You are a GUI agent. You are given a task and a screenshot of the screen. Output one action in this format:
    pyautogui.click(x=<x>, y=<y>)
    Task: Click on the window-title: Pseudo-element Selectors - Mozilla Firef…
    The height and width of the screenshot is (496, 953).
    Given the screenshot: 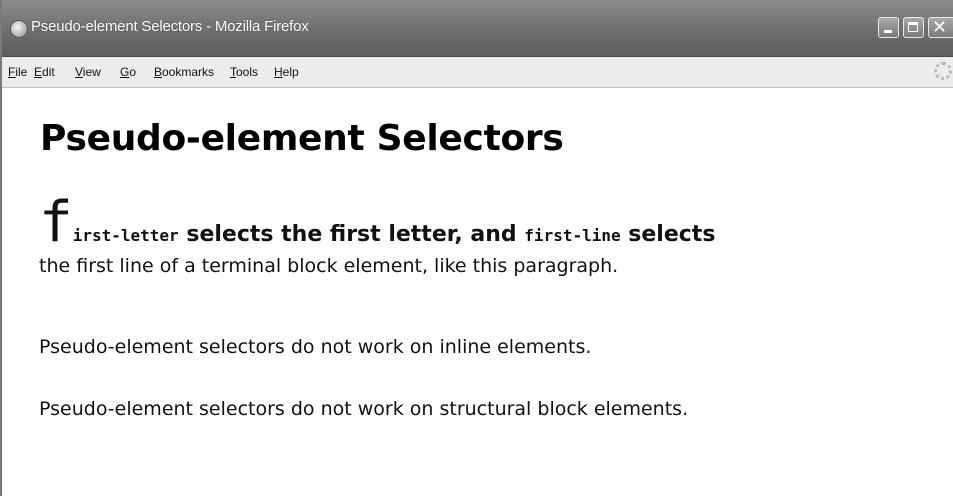 What is the action you would take?
    pyautogui.click(x=170, y=26)
    